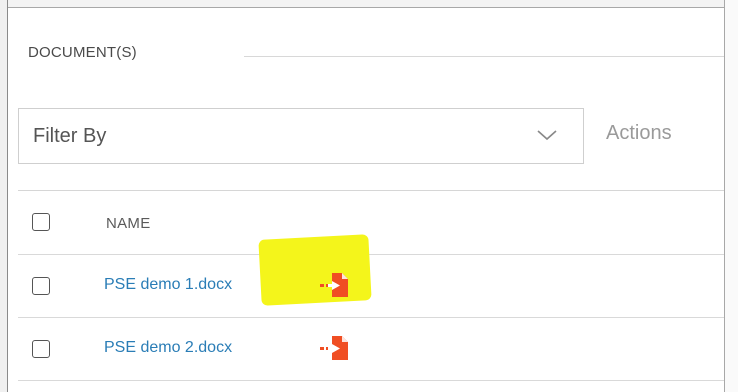  I want to click on highlight-marker, so click(315, 270).